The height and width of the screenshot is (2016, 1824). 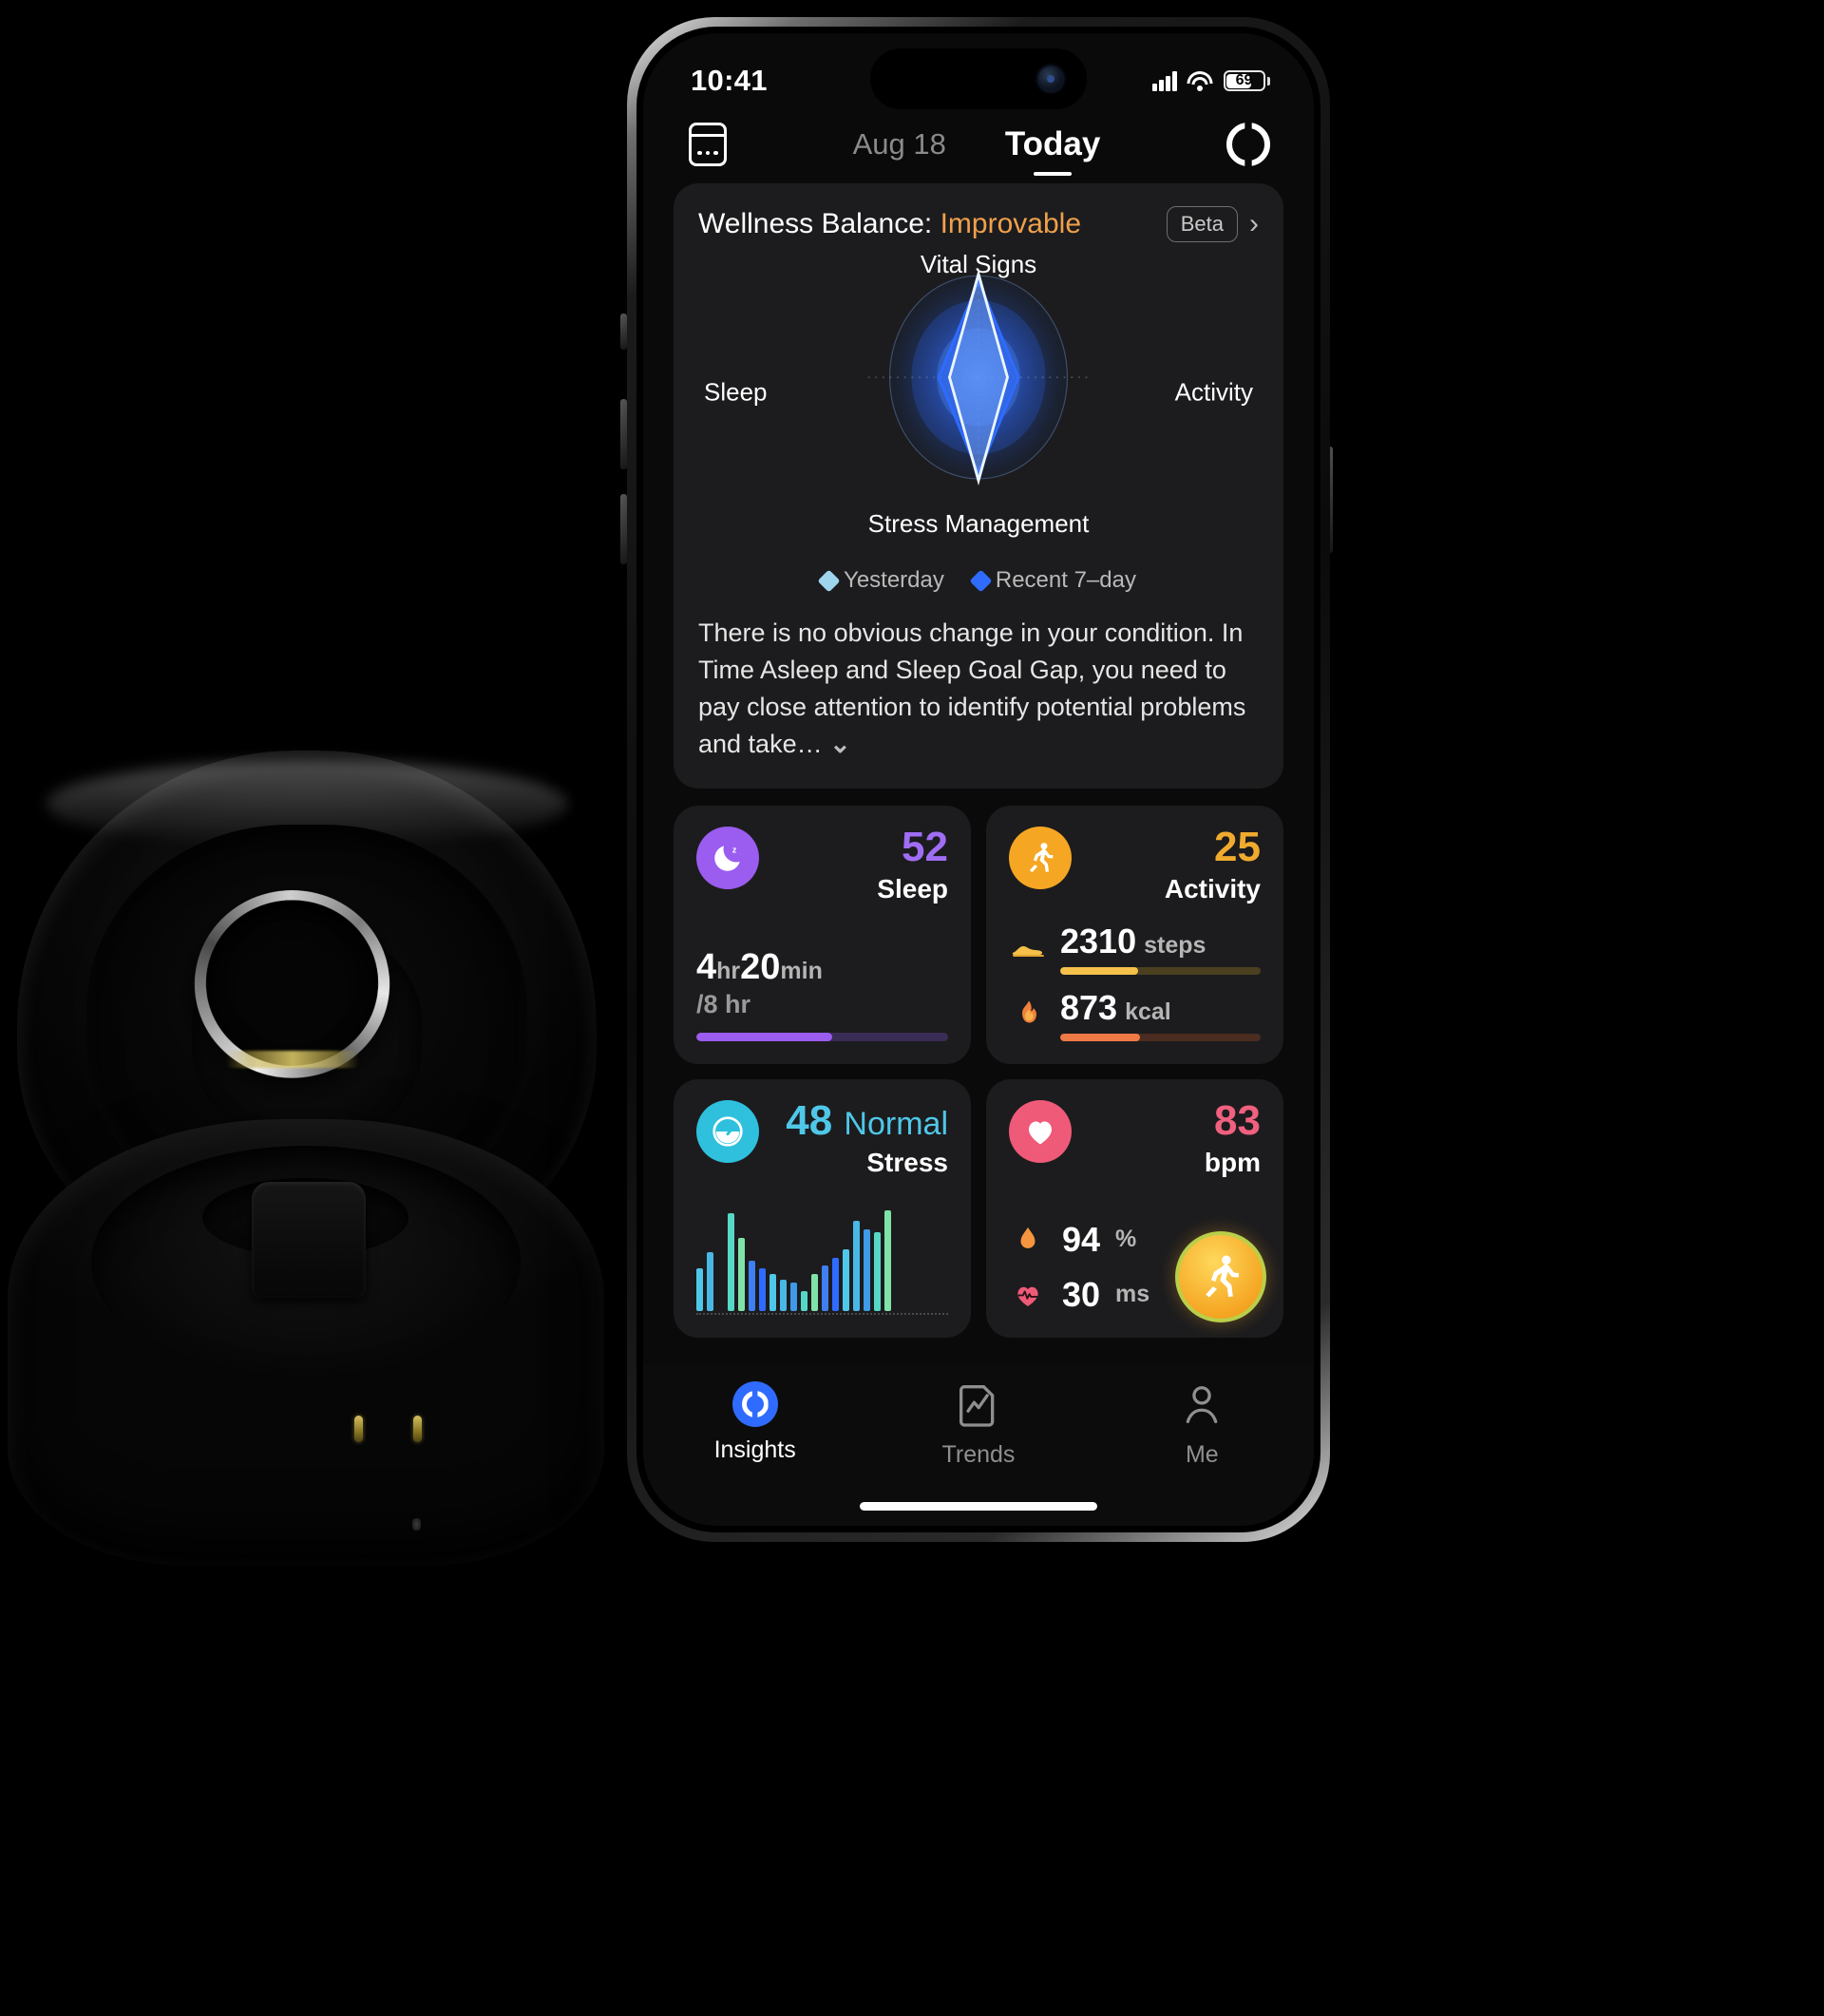 I want to click on chevron-down-icon: ⌄, so click(x=840, y=744).